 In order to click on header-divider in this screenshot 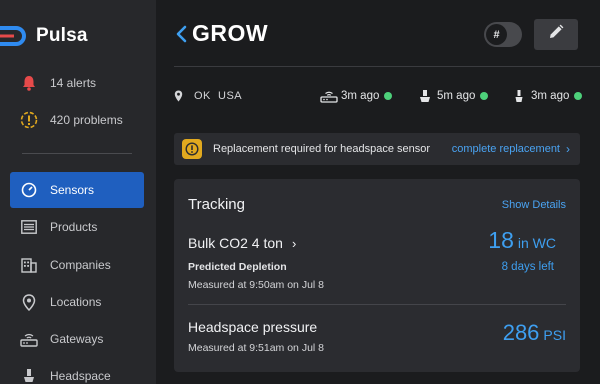, I will do `click(387, 66)`.